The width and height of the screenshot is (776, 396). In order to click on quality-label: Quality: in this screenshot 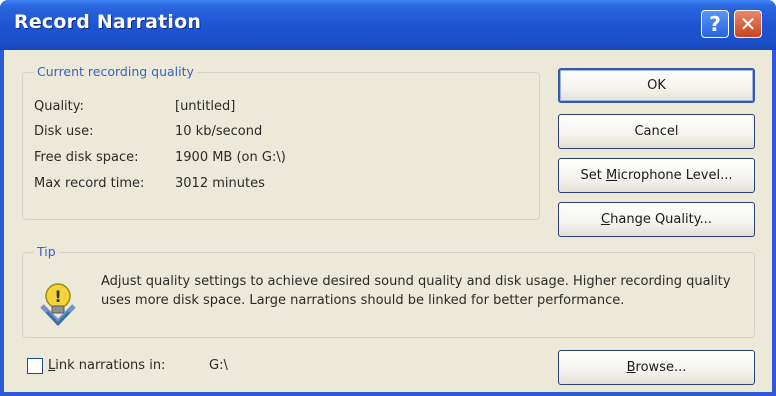, I will do `click(59, 106)`.